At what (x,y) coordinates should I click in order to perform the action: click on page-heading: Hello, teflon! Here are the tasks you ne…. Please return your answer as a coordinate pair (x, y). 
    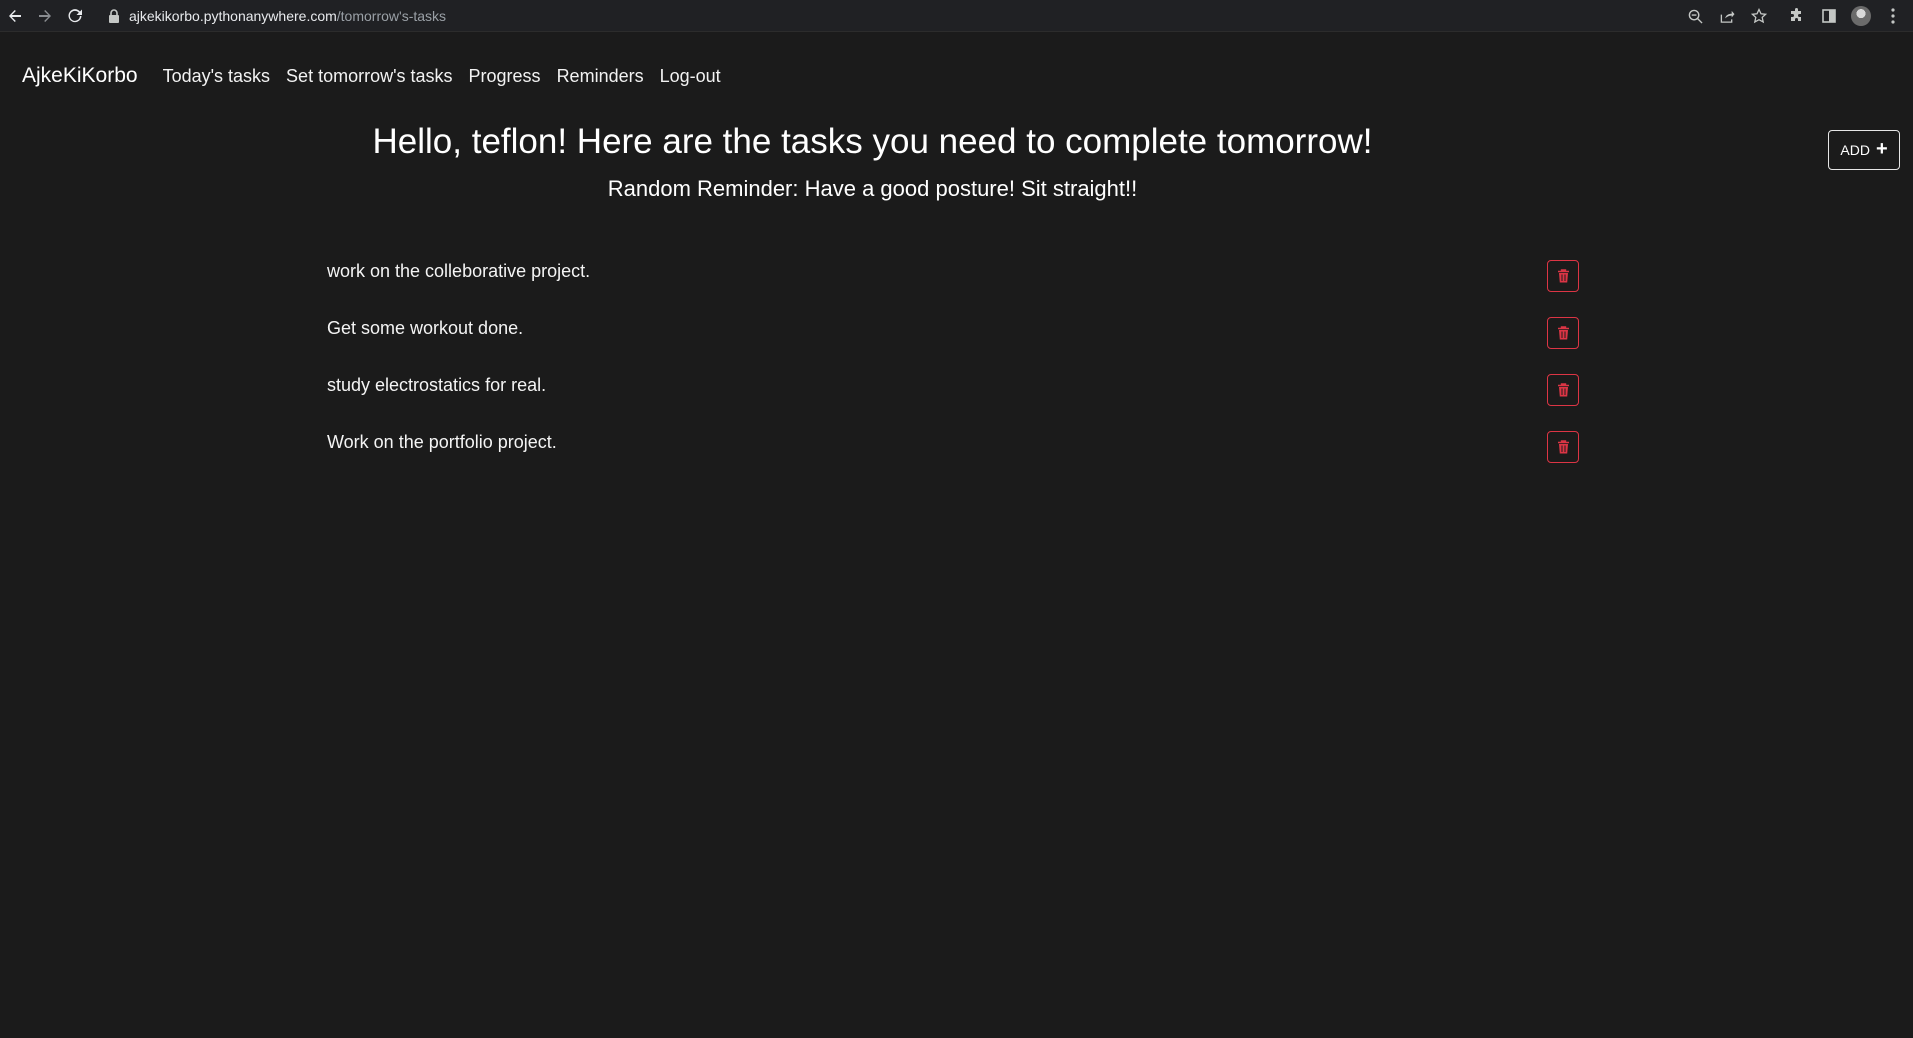
    Looking at the image, I should click on (872, 141).